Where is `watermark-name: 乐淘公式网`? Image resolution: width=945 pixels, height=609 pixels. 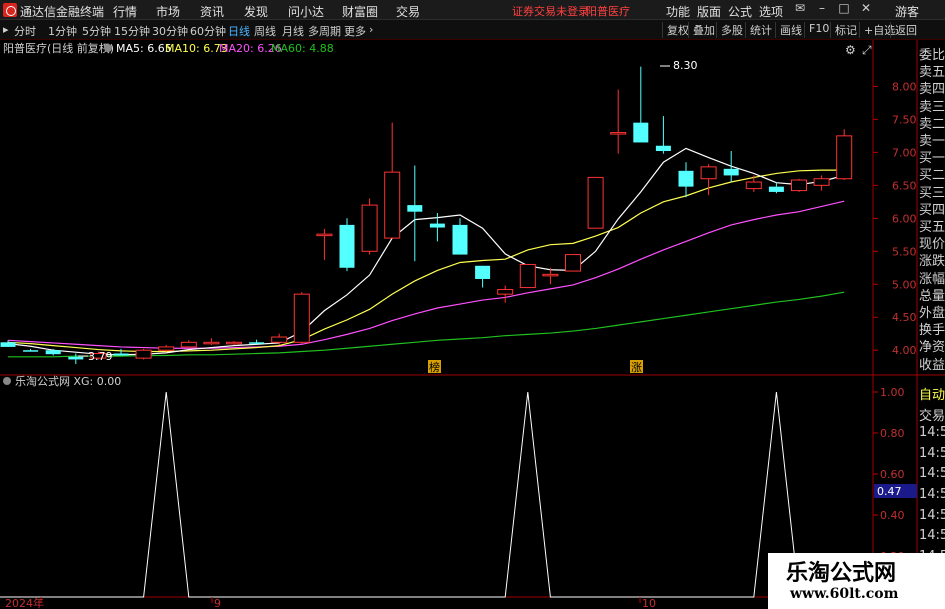
watermark-name: 乐淘公式网 is located at coordinates (841, 573).